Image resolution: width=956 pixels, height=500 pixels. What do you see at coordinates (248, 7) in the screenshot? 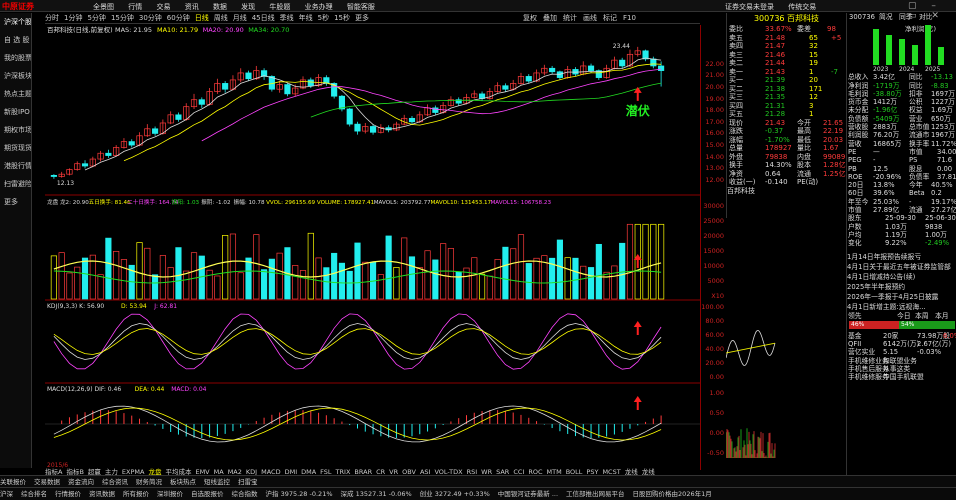
I see `menu-faxian: 发现` at bounding box center [248, 7].